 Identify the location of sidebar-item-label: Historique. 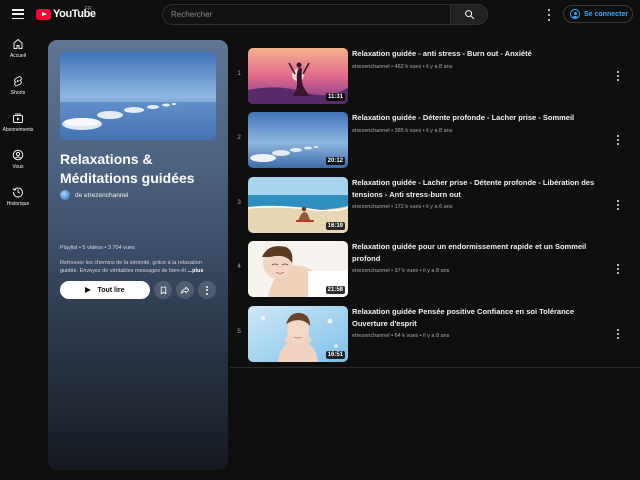
(18, 204).